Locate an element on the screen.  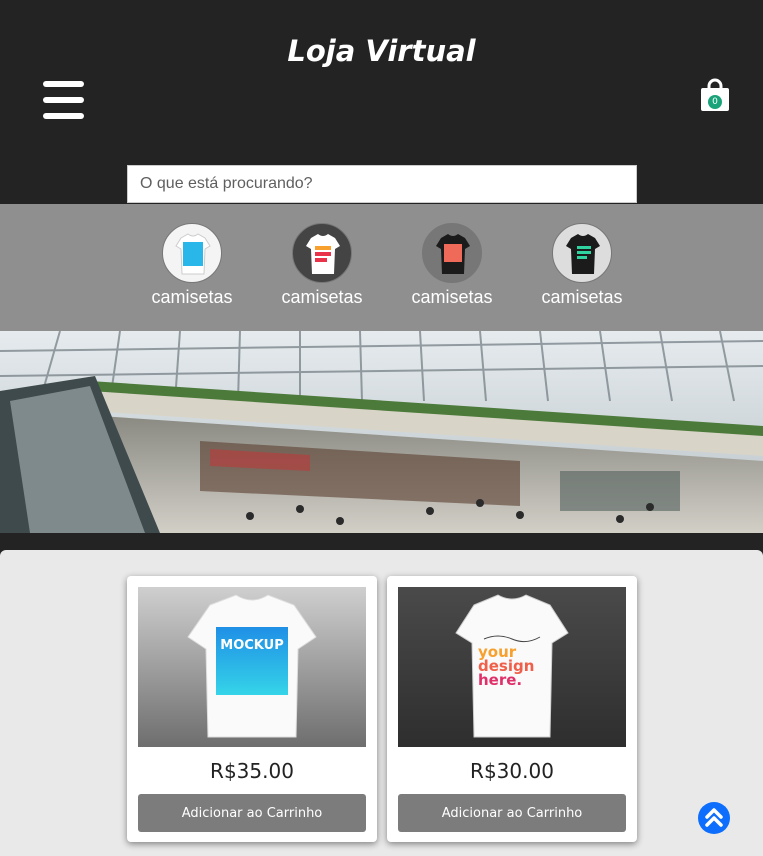
product-print-text: MOCKUP is located at coordinates (251, 645).